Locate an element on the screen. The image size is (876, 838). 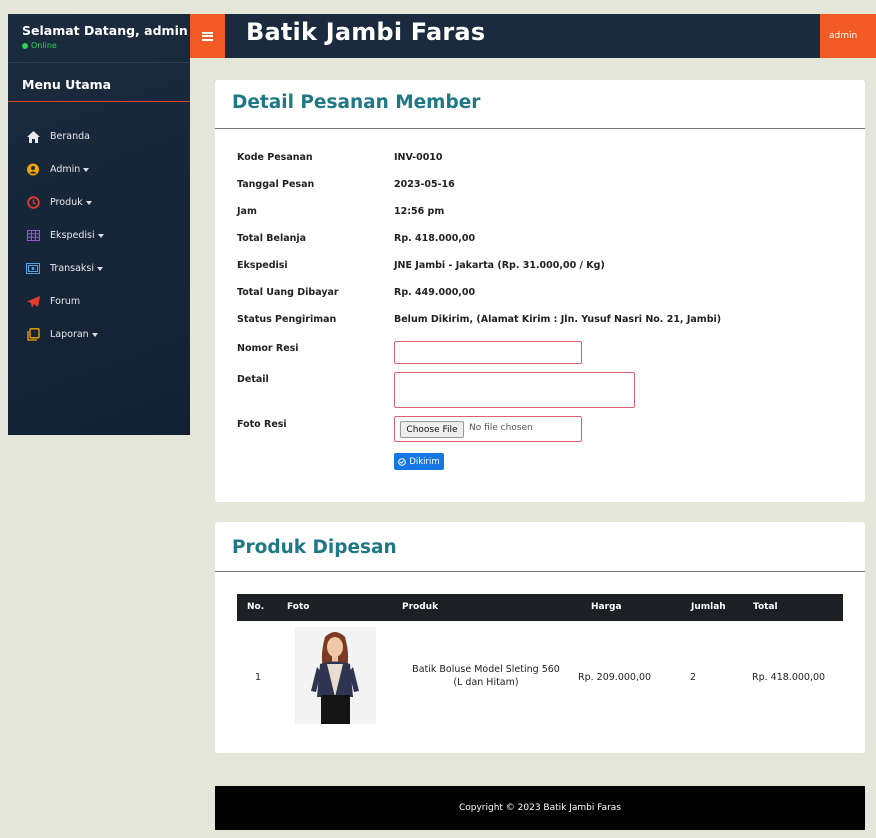
sidebar-item-admin: Admin is located at coordinates (99, 169).